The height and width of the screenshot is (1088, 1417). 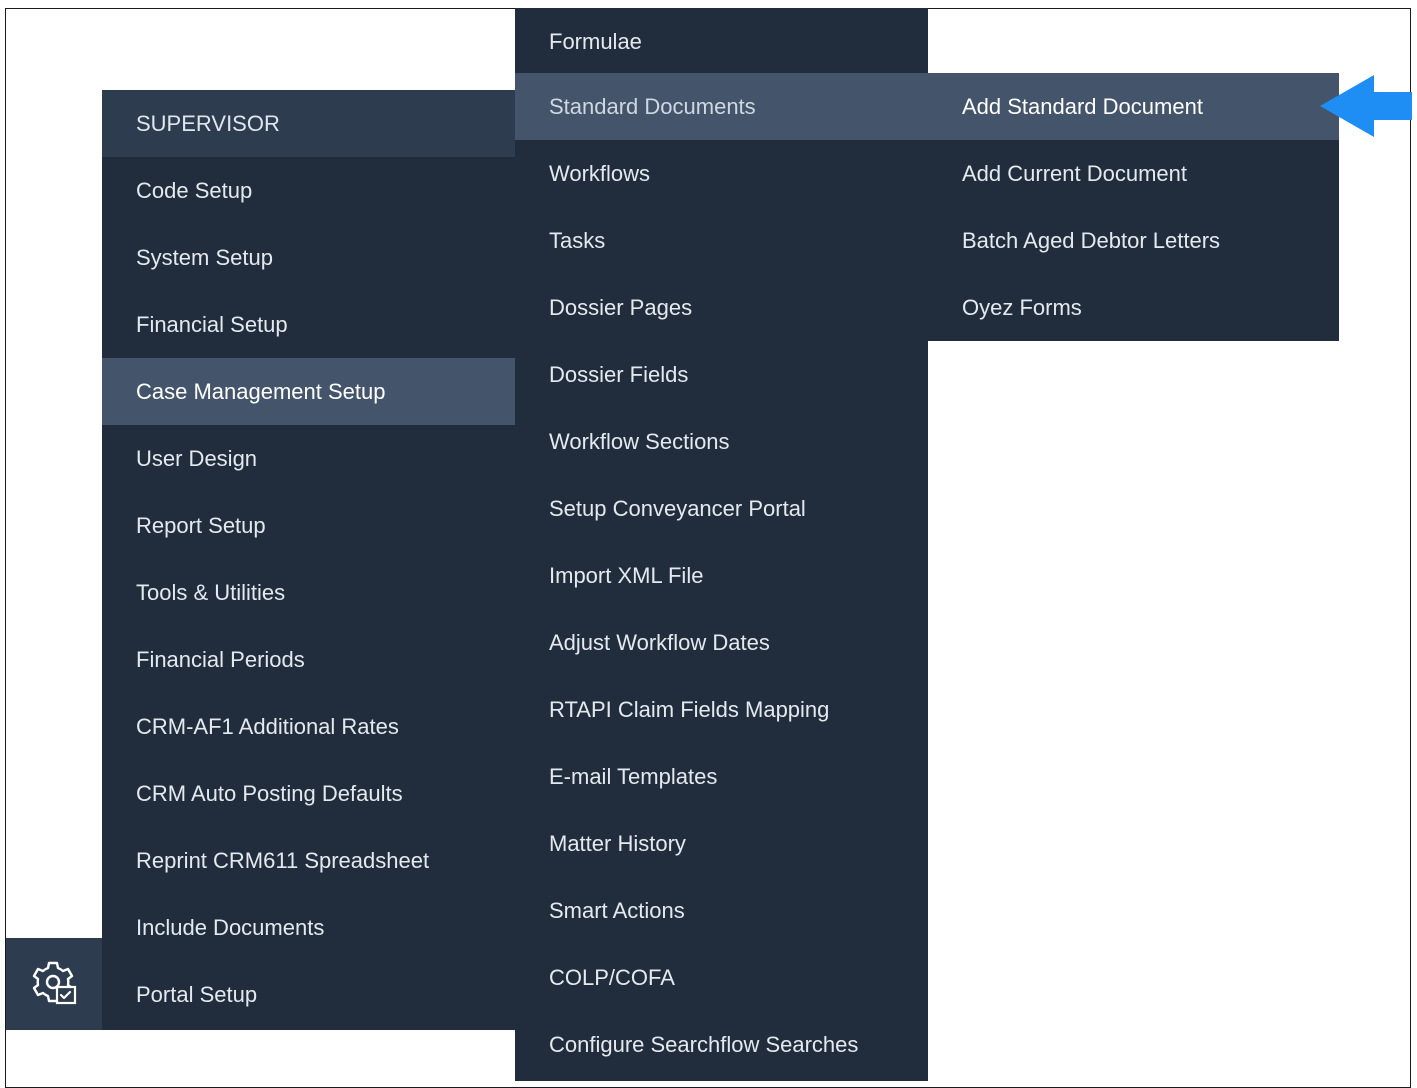 I want to click on menu-header-supervisor: SUPERVISOR, so click(x=308, y=123).